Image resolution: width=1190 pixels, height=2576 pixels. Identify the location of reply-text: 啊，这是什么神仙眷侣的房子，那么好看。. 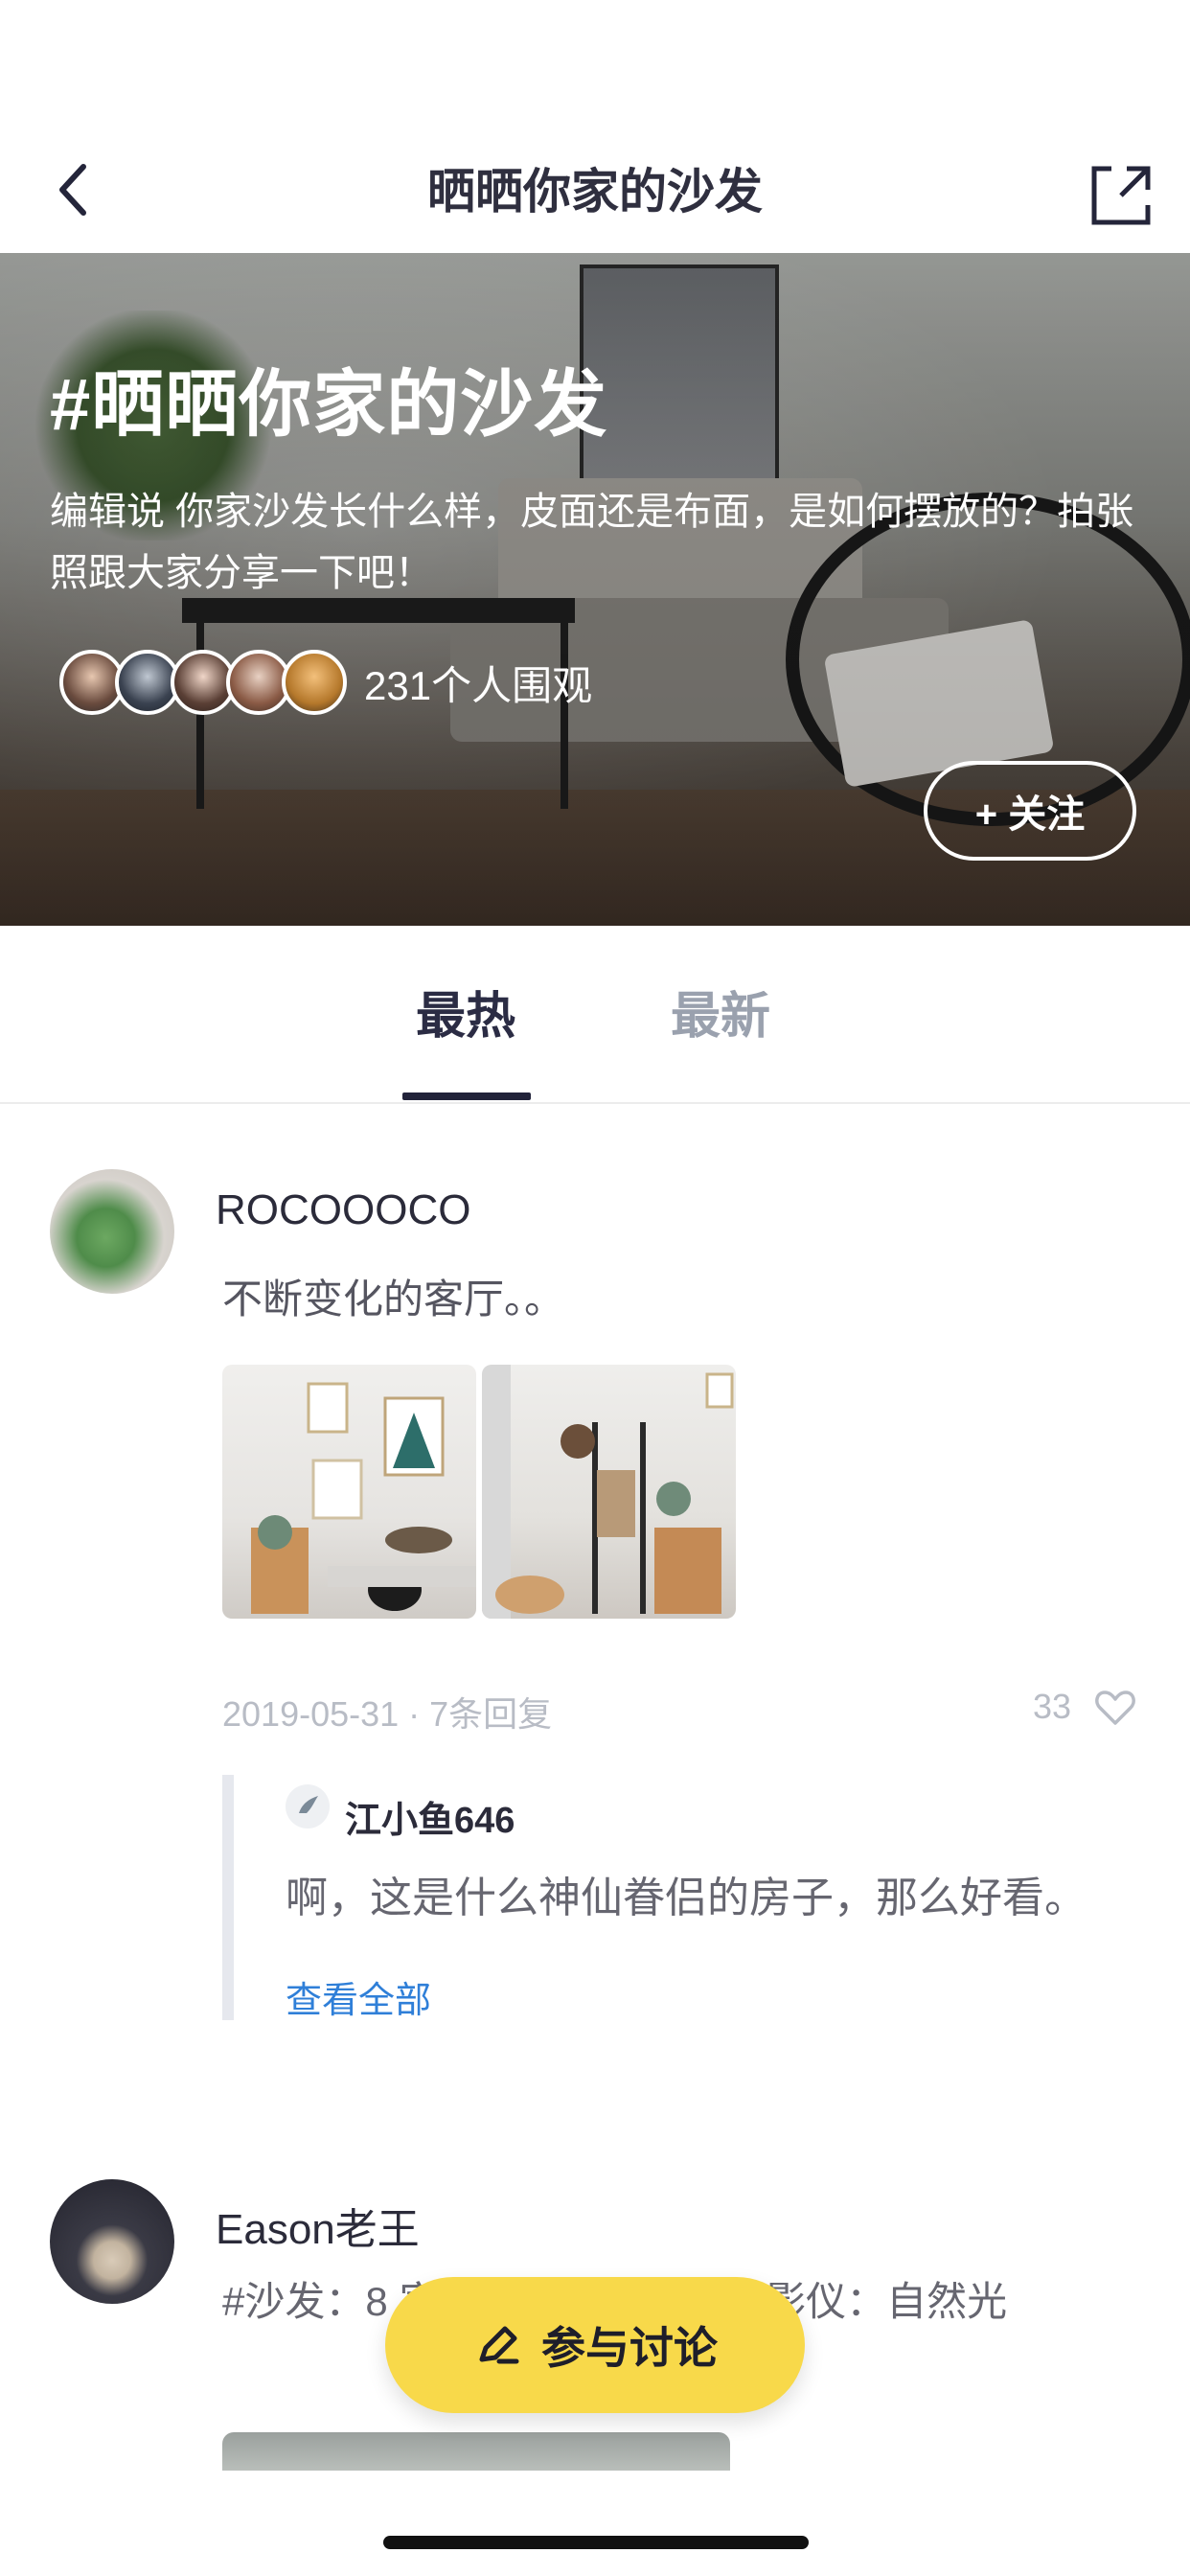
(686, 1897).